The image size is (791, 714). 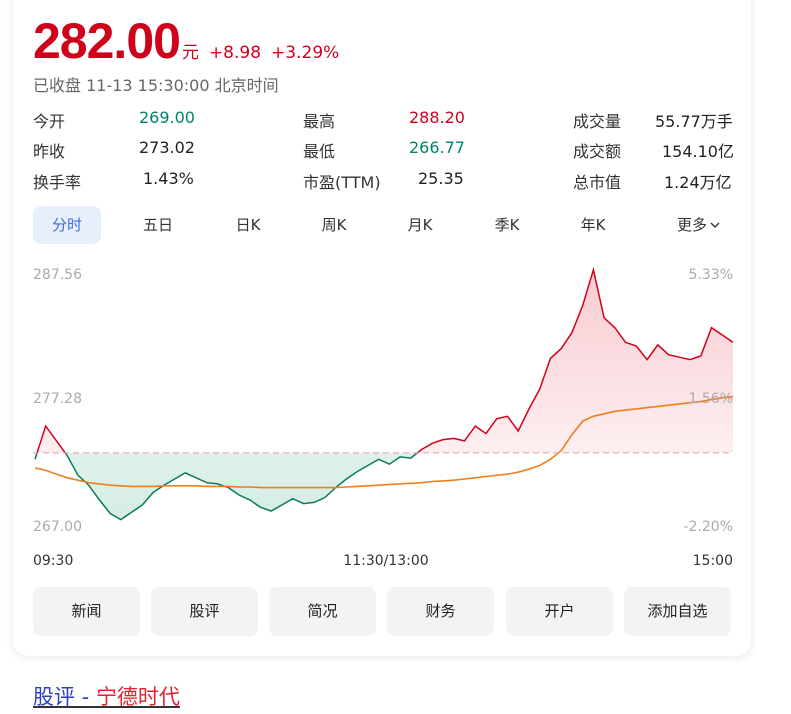 I want to click on price-change-pct: +3.29%, so click(x=305, y=53).